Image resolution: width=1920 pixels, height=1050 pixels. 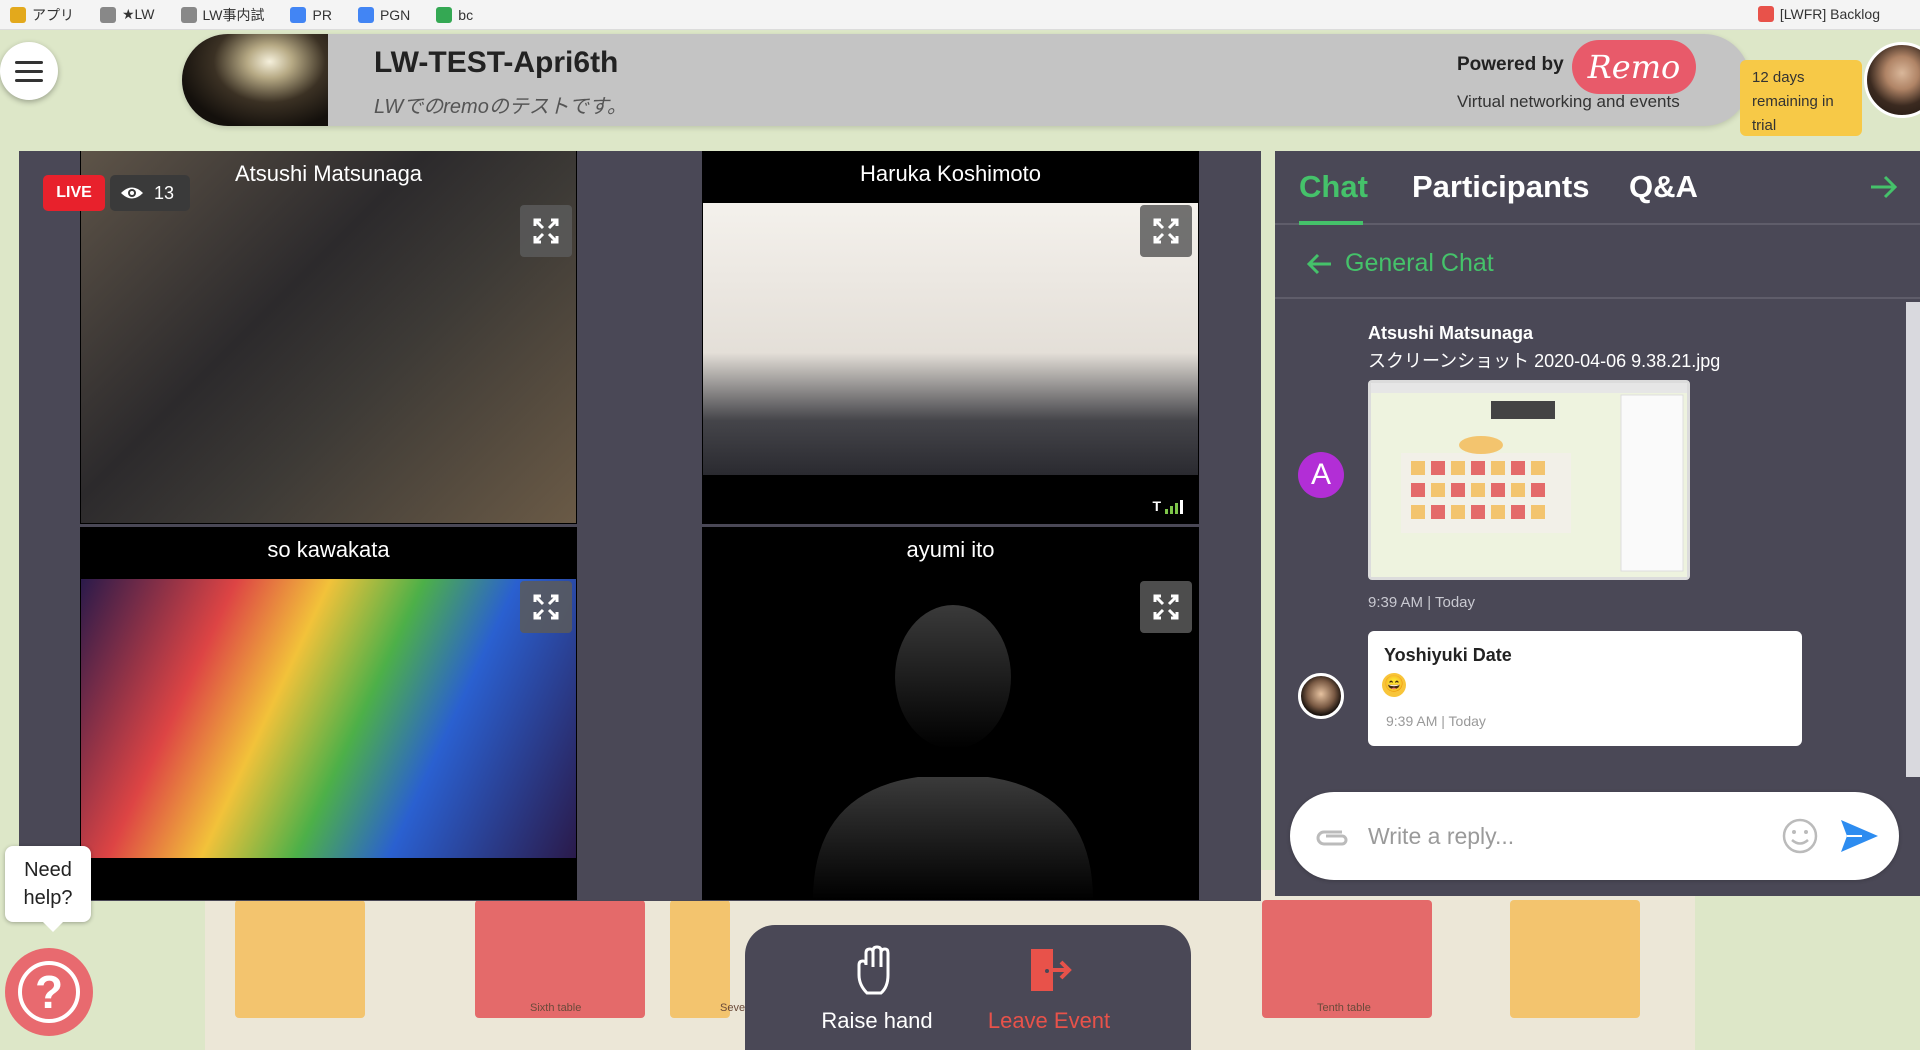 What do you see at coordinates (1765, 14) in the screenshot?
I see `backlog-icon` at bounding box center [1765, 14].